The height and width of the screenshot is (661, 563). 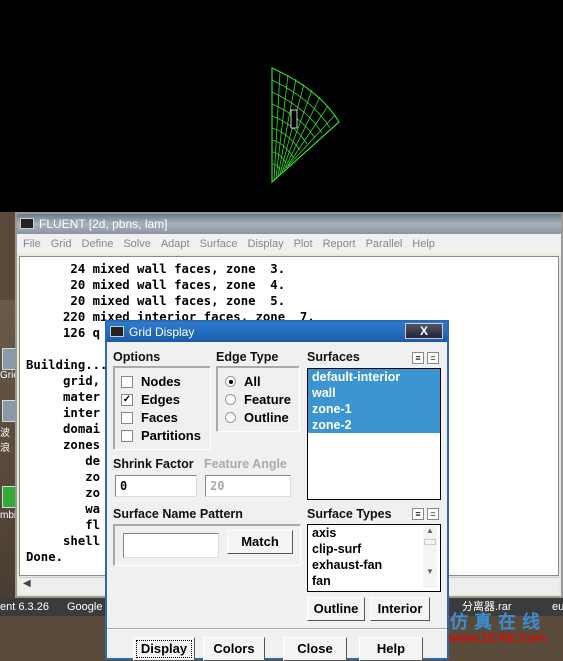 I want to click on surface-type-item: axis, so click(x=374, y=533).